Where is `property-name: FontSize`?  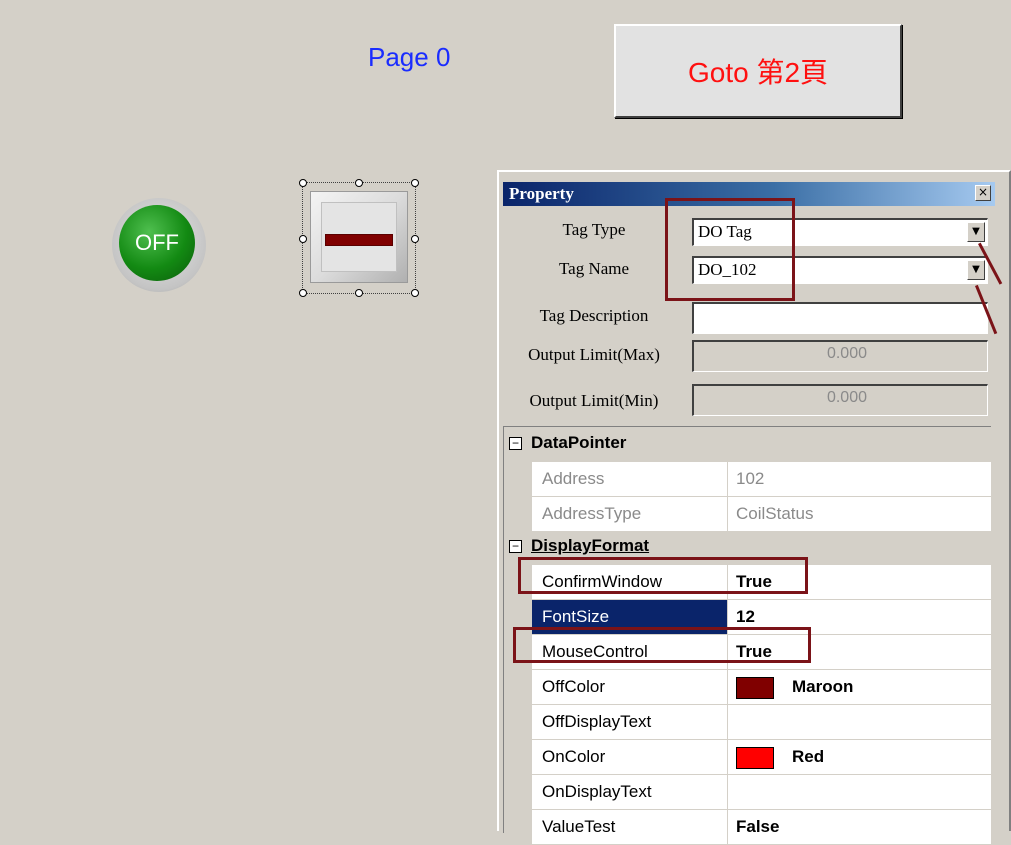 property-name: FontSize is located at coordinates (630, 617).